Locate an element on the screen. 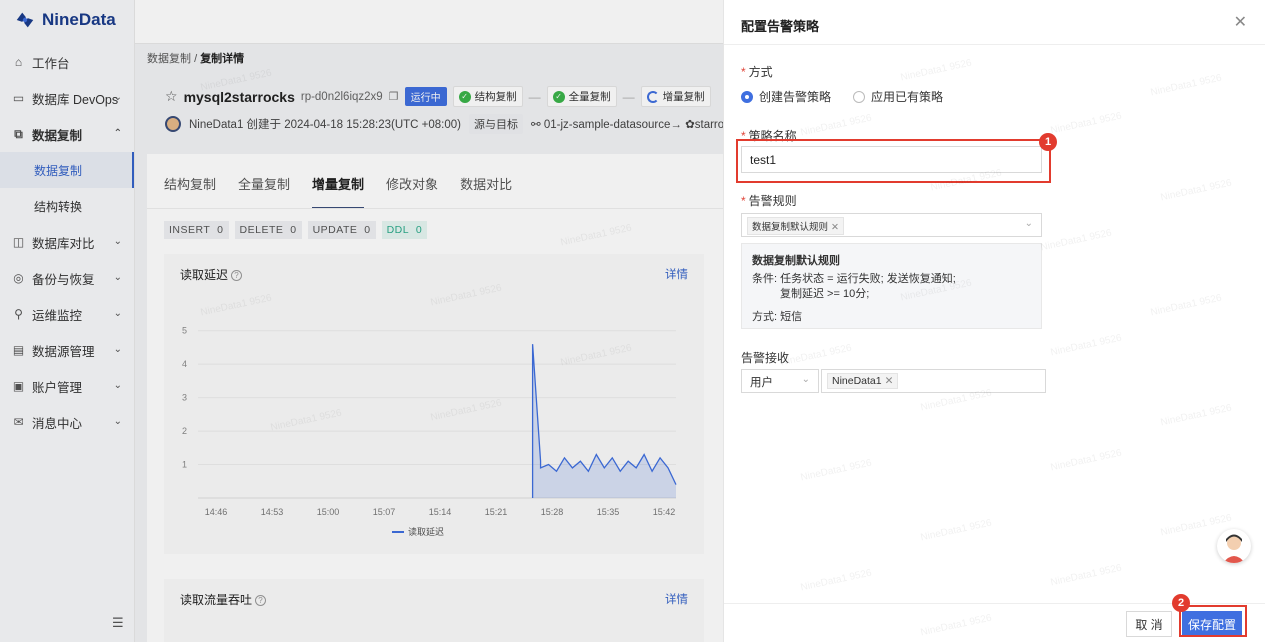 The image size is (1265, 642). assistant-icon is located at coordinates (1234, 548).